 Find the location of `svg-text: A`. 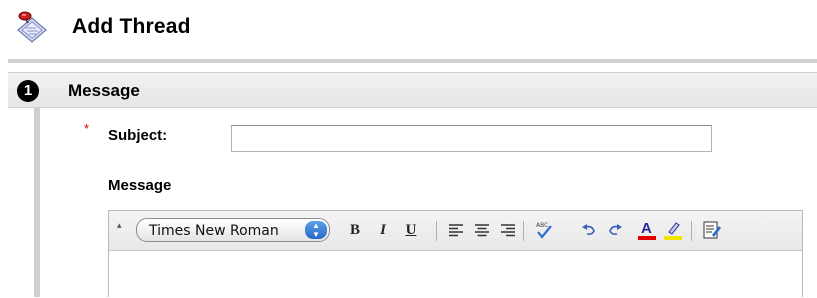

svg-text: A is located at coordinates (646, 228).